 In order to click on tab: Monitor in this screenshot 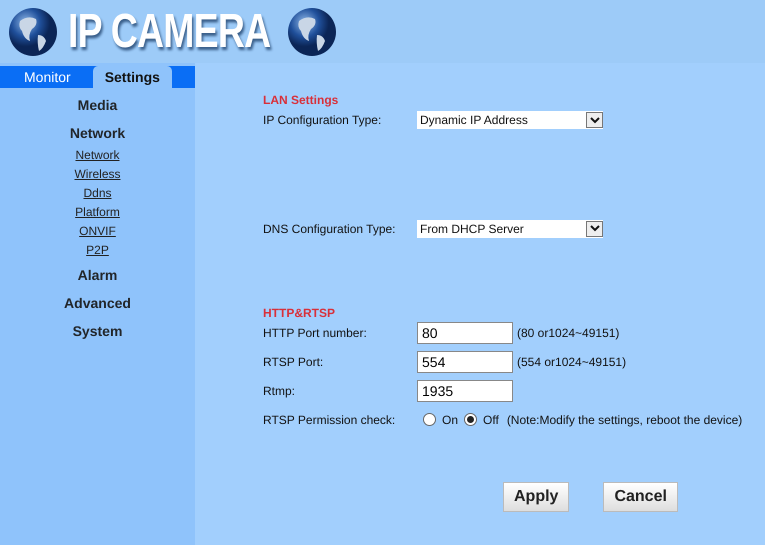, I will do `click(47, 77)`.